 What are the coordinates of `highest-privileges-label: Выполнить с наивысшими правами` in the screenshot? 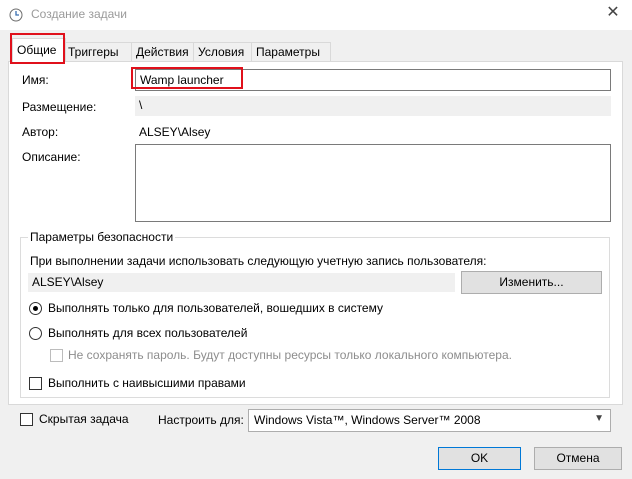 It's located at (147, 383).